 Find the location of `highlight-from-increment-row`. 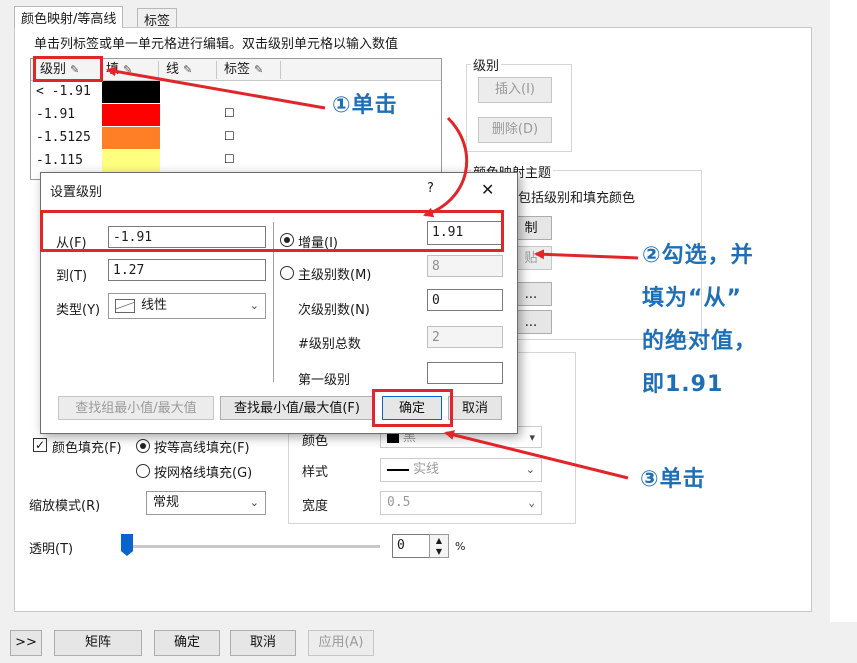

highlight-from-increment-row is located at coordinates (272, 231).